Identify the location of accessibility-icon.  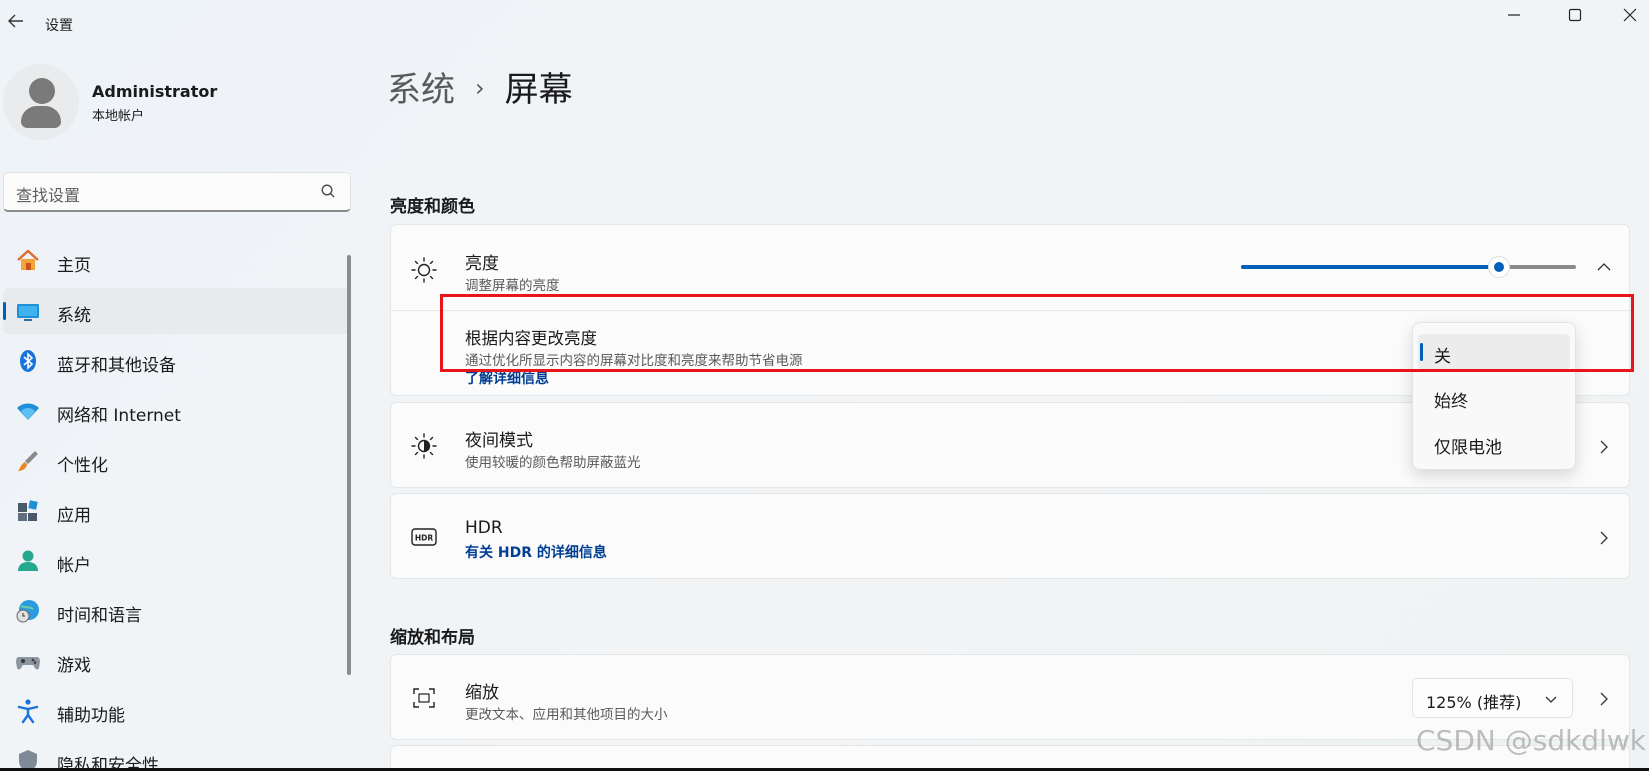
(28, 711).